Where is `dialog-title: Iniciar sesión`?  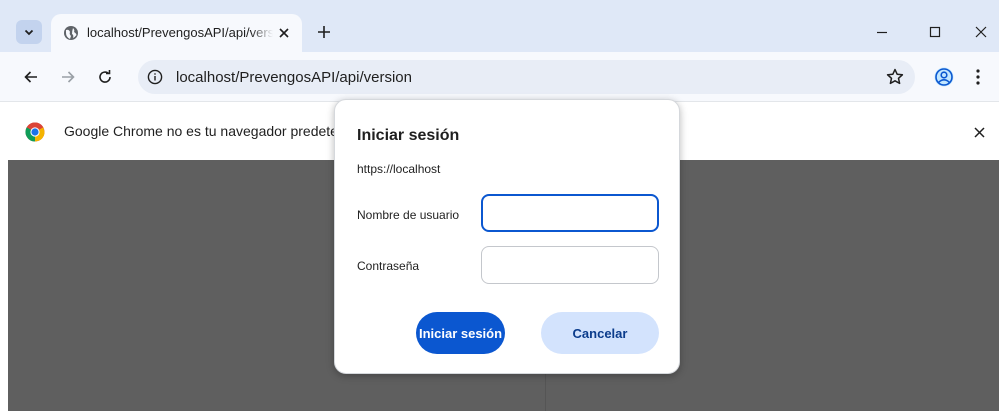 dialog-title: Iniciar sesión is located at coordinates (408, 135).